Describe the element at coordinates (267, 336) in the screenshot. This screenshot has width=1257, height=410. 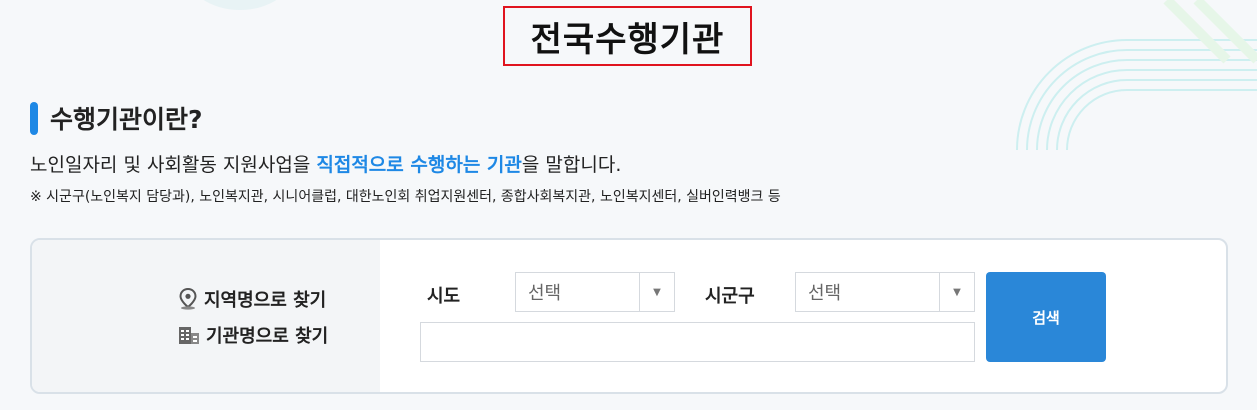
I see `search-by-agency-label: 기관명으로 찾기` at that location.